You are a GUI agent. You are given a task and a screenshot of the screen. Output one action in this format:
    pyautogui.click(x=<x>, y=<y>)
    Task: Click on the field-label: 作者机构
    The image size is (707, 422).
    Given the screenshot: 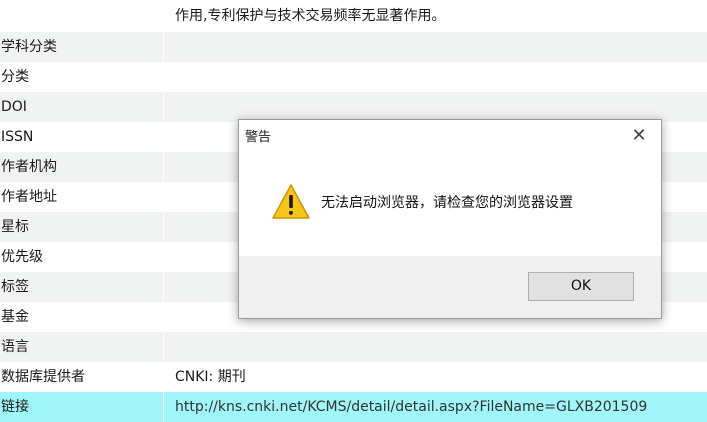 What is the action you would take?
    pyautogui.click(x=82, y=167)
    